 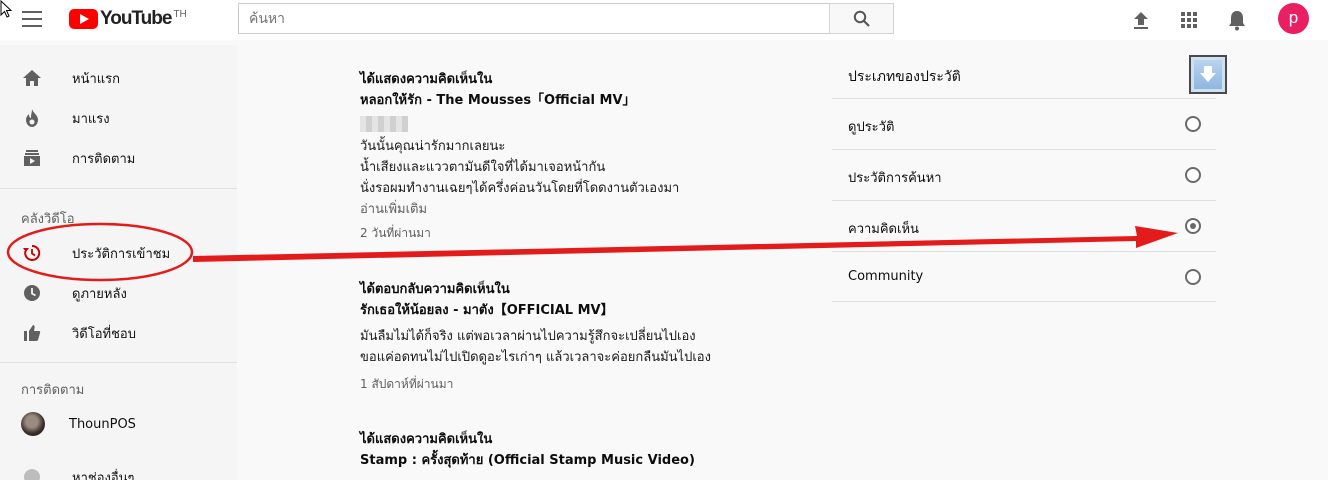 What do you see at coordinates (1189, 20) in the screenshot?
I see `apps-icon` at bounding box center [1189, 20].